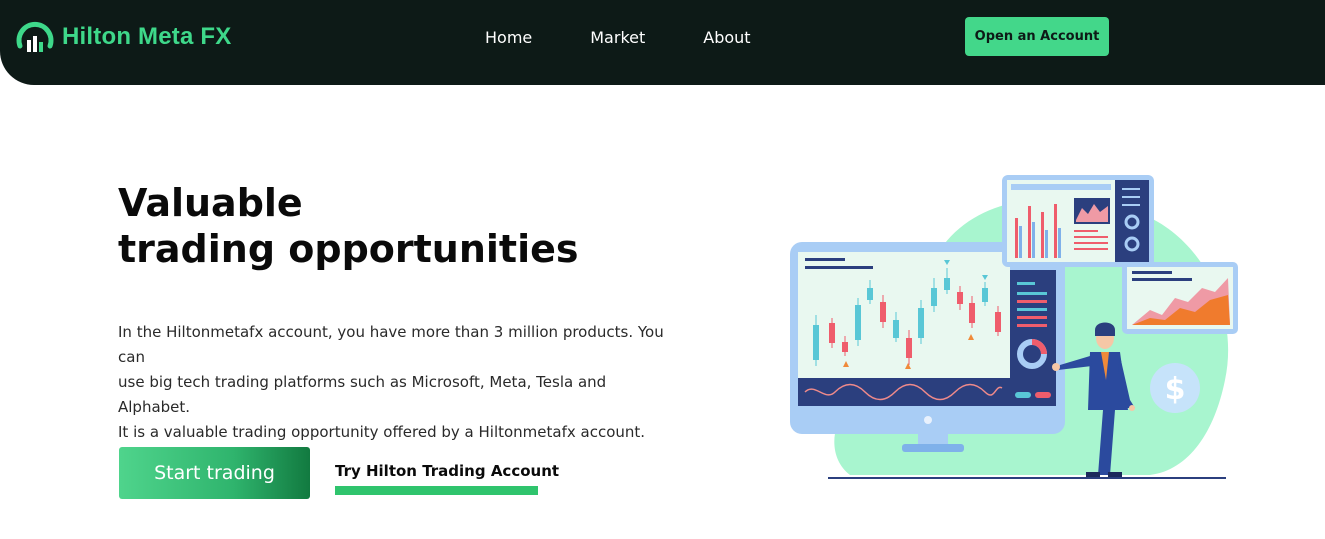  I want to click on start-trading-button: Start trading, so click(214, 473).